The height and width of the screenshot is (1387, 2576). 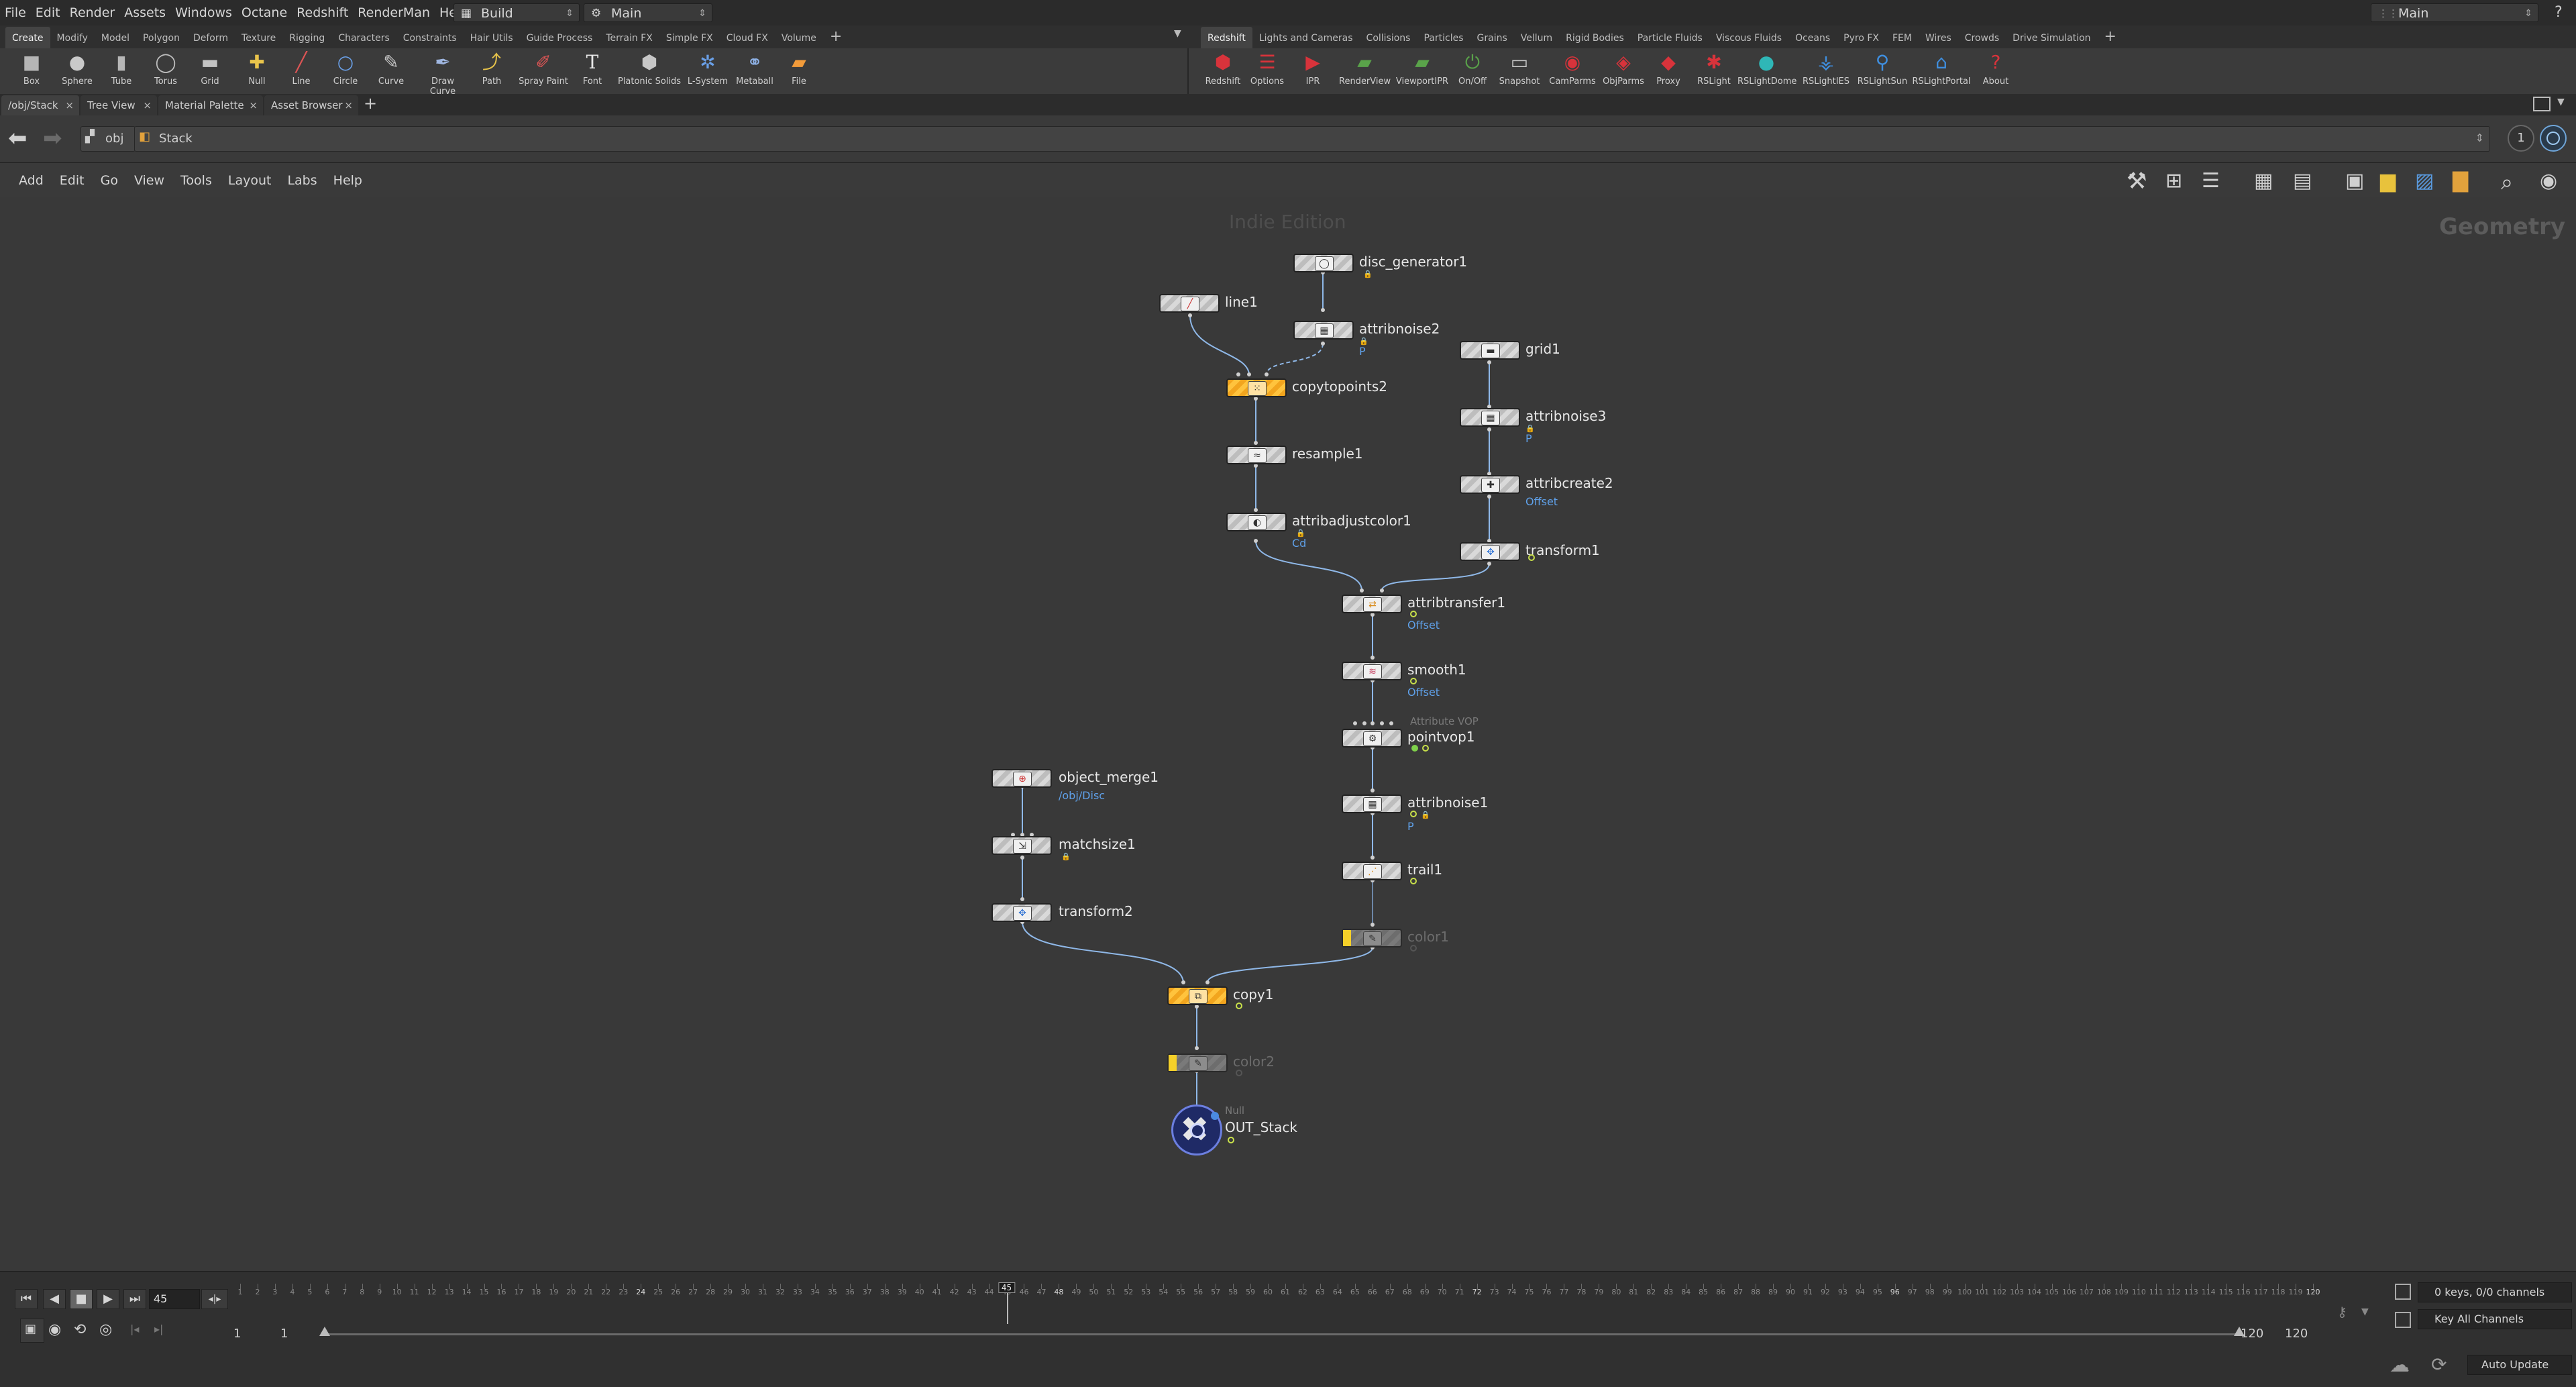 I want to click on node-body: ◯, so click(x=1323, y=263).